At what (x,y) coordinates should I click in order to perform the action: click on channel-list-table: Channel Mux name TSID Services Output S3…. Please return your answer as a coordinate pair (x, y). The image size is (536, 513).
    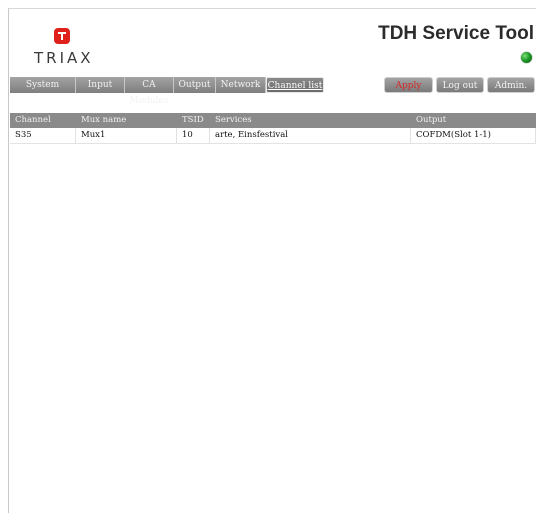
    Looking at the image, I should click on (273, 128).